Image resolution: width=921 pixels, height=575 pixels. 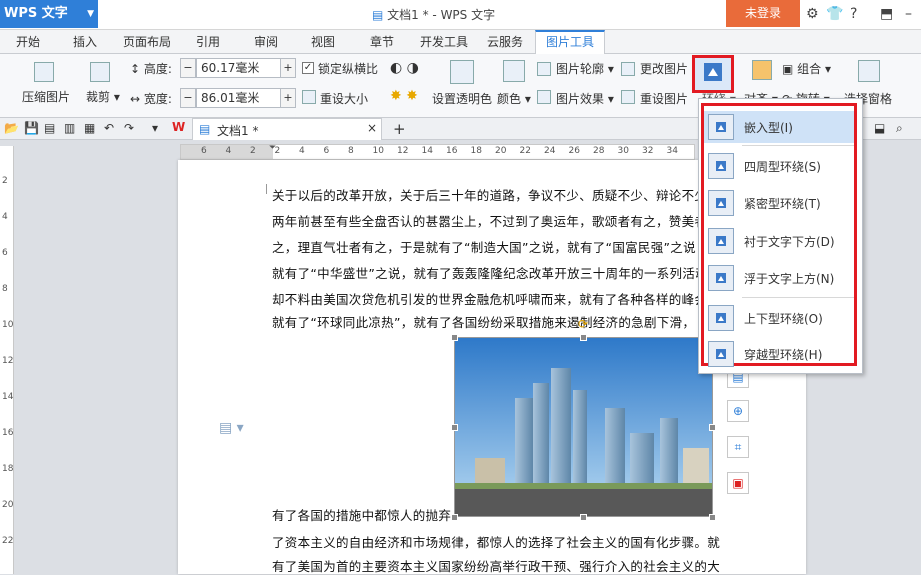 I want to click on outline-icon, so click(x=544, y=69).